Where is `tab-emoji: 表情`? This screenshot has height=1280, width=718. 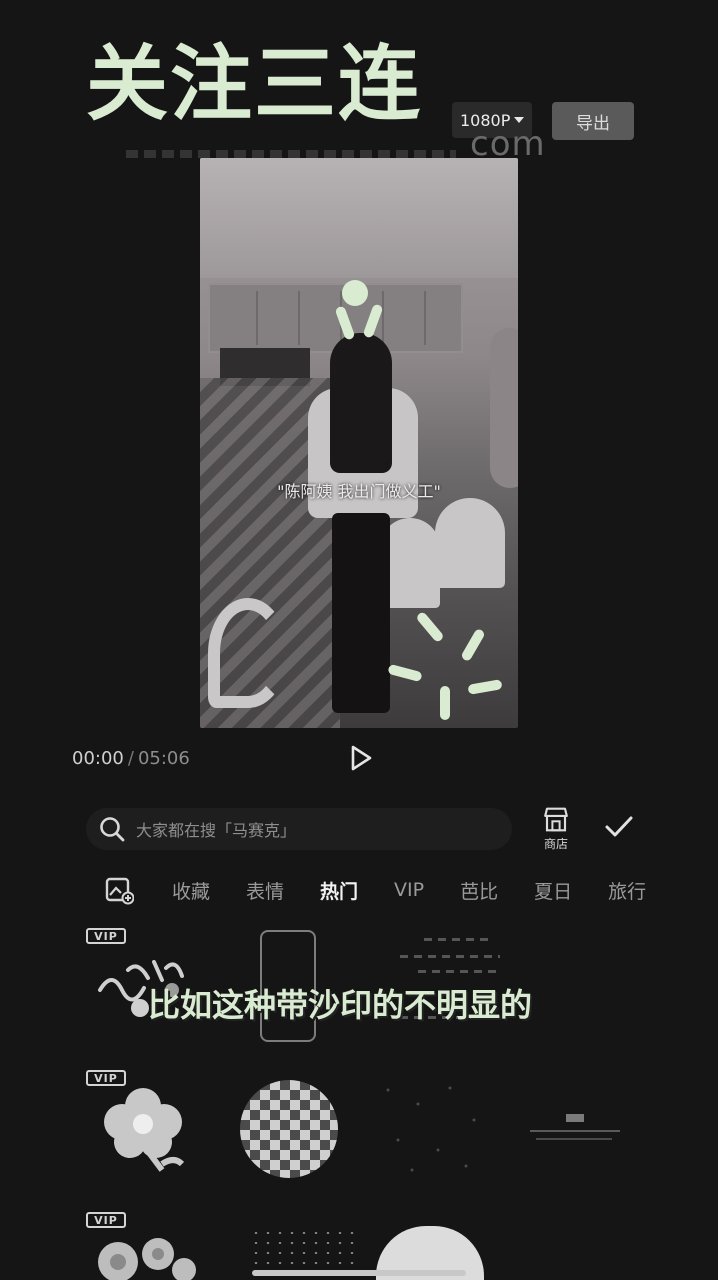
tab-emoji: 表情 is located at coordinates (265, 890).